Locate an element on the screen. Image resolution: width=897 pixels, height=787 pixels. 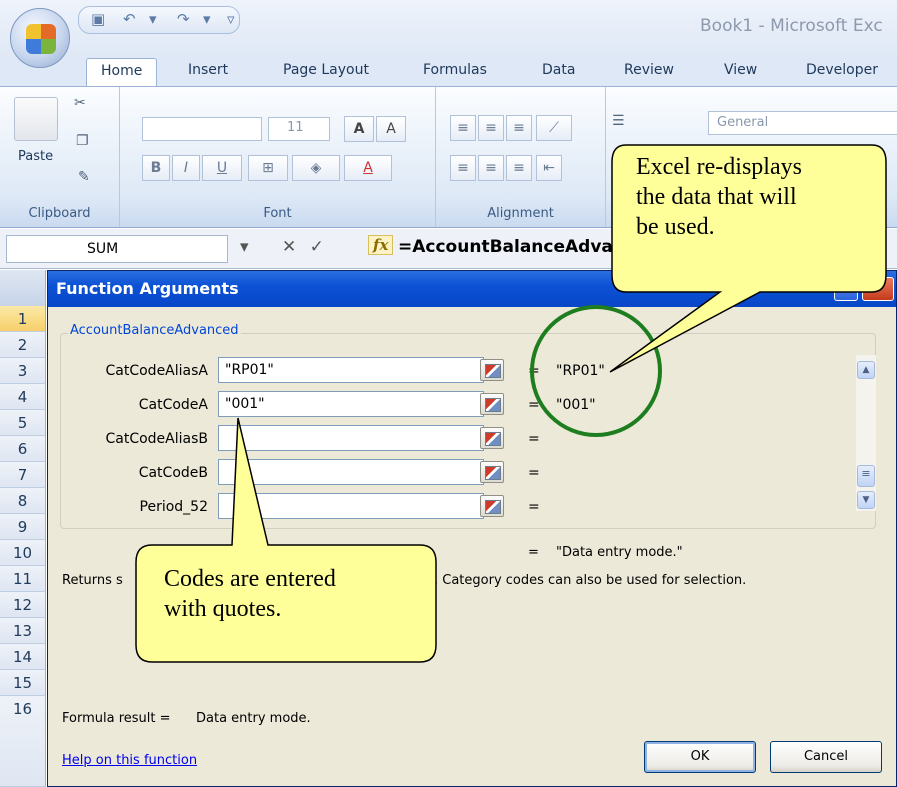
tab-view: View is located at coordinates (740, 70).